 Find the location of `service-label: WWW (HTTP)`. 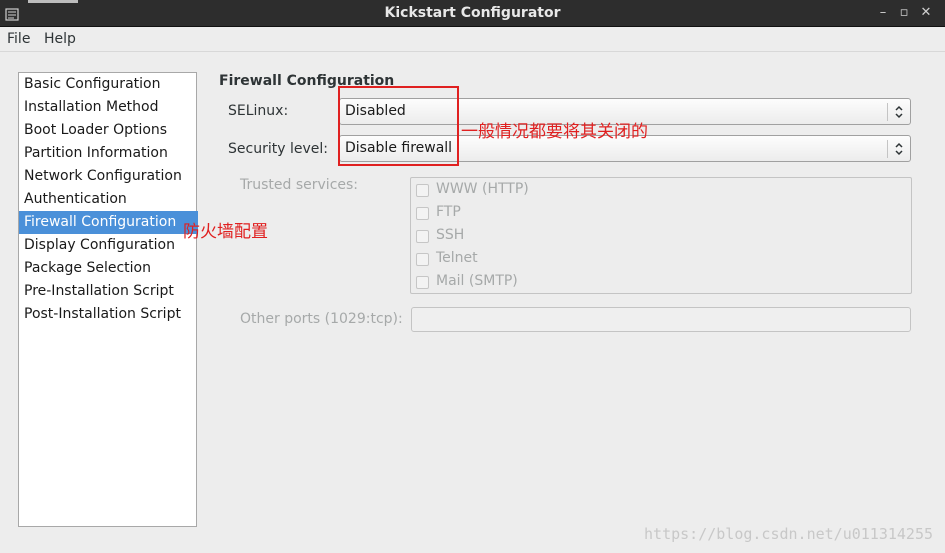

service-label: WWW (HTTP) is located at coordinates (482, 189).